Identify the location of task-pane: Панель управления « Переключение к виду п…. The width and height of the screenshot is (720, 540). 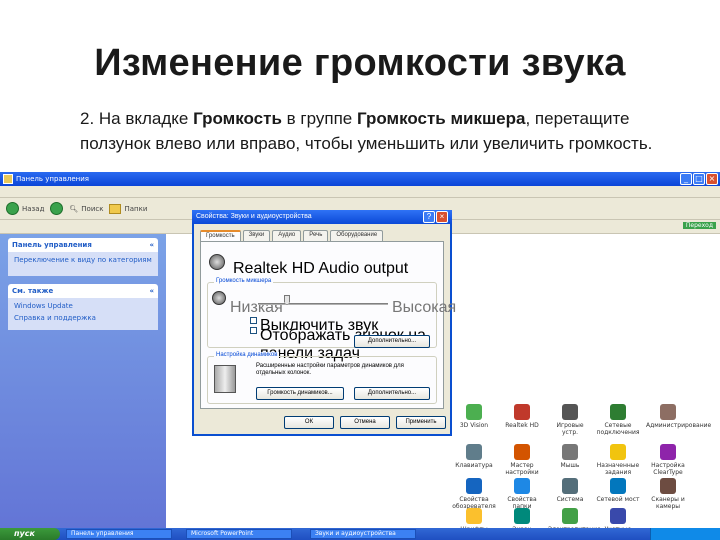
(83, 381).